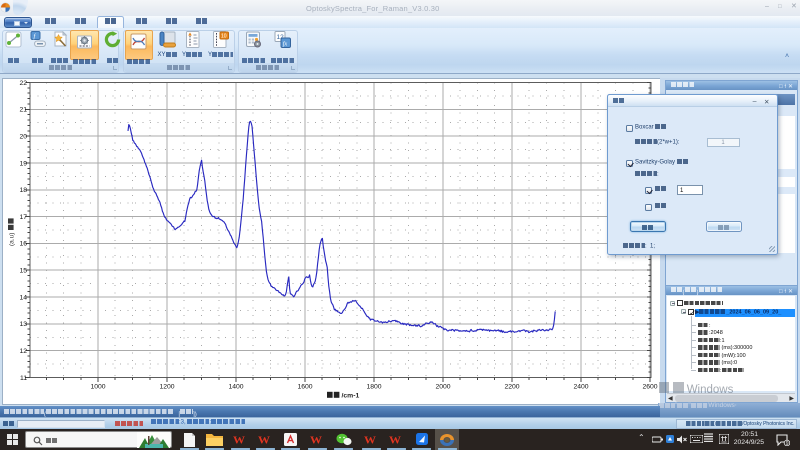  What do you see at coordinates (23, 82) in the screenshot?
I see `svg-text: 22` at bounding box center [23, 82].